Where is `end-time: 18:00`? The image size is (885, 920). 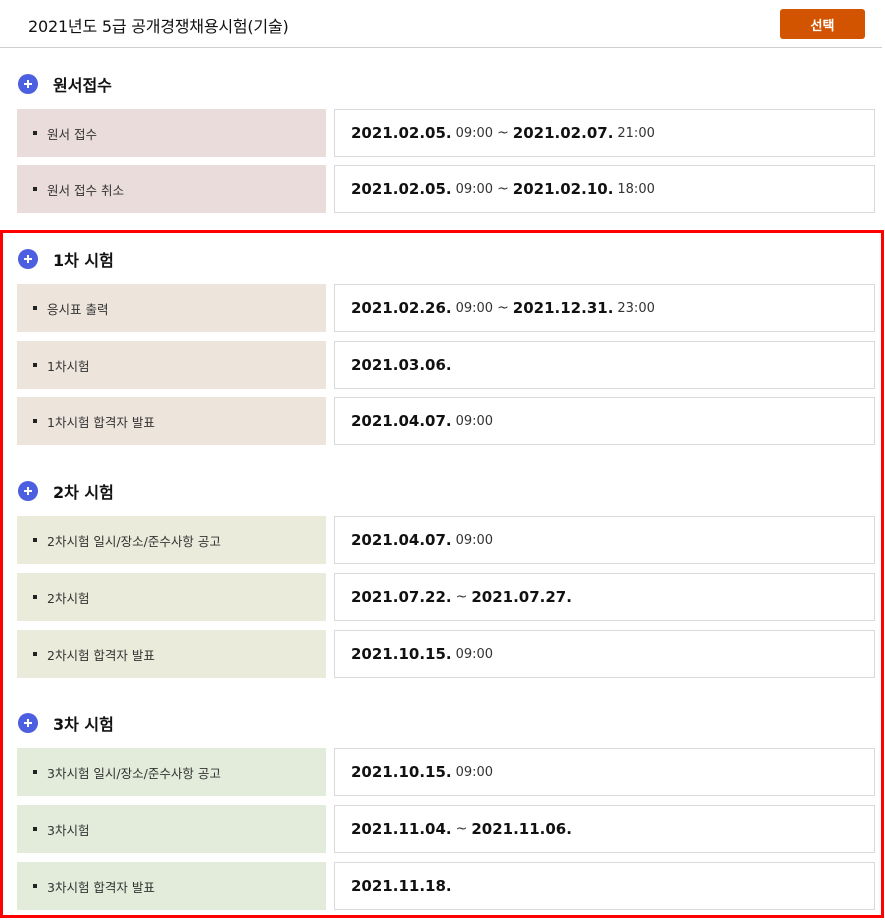 end-time: 18:00 is located at coordinates (636, 189).